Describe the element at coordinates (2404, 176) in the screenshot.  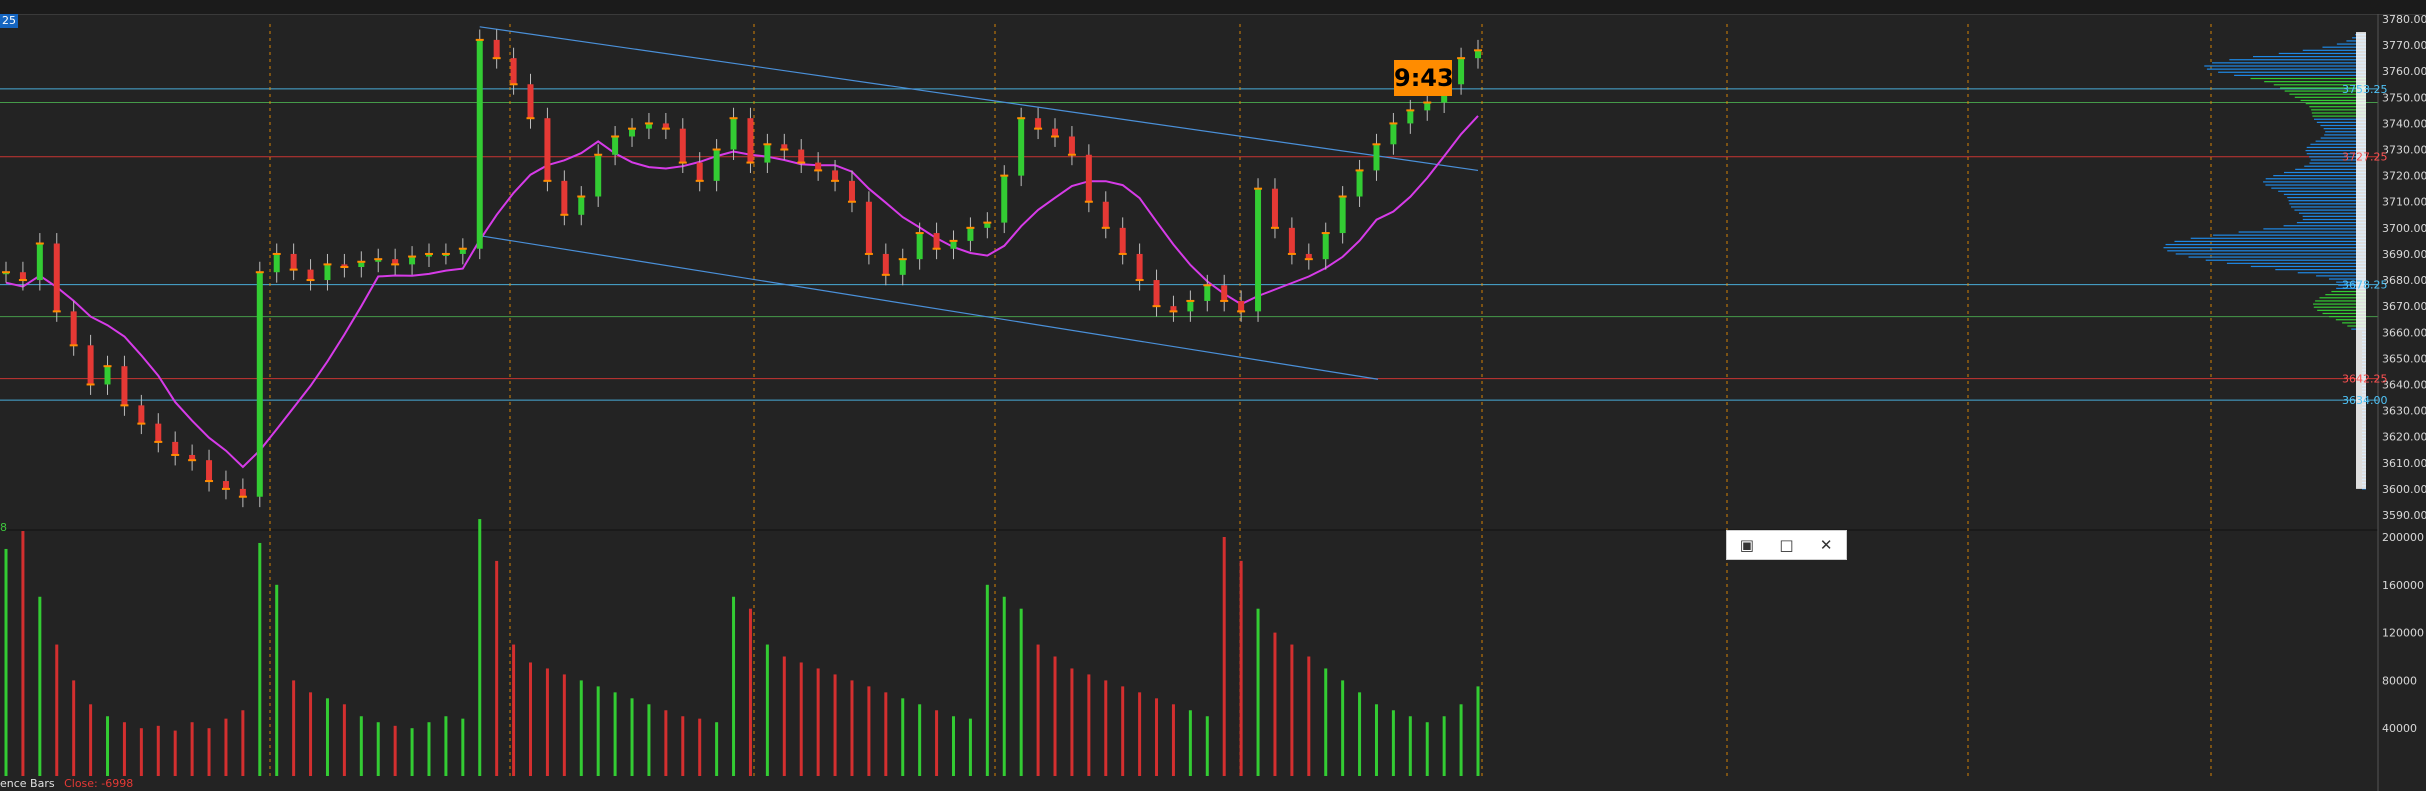
I see `price-tick-label: 3720.00` at that location.